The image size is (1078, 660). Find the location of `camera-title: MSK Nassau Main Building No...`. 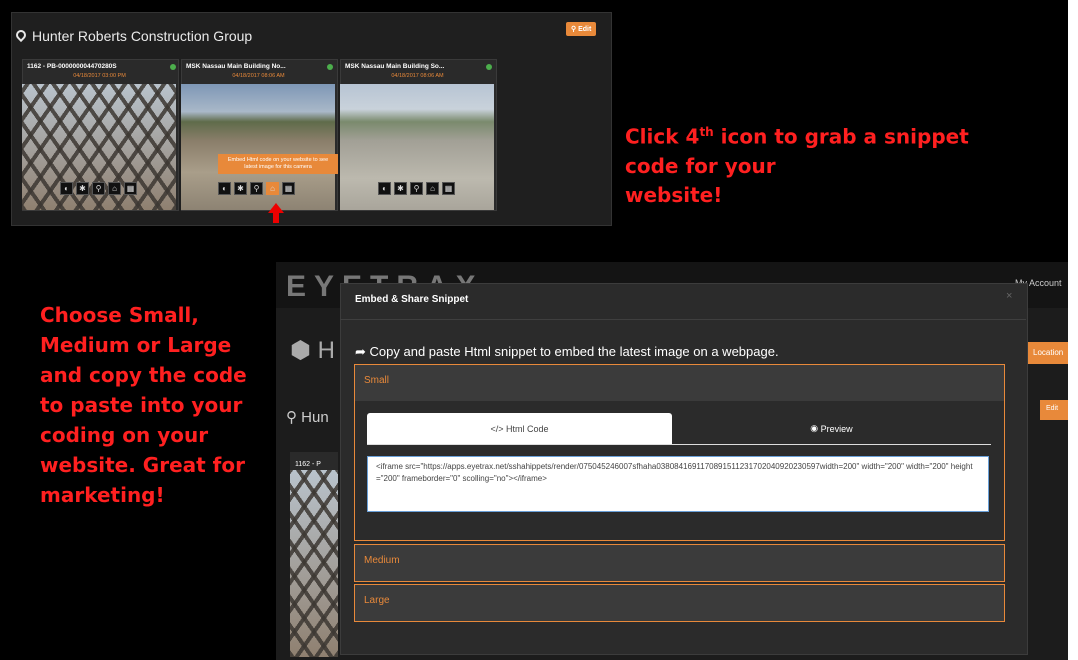

camera-title: MSK Nassau Main Building No... is located at coordinates (236, 66).